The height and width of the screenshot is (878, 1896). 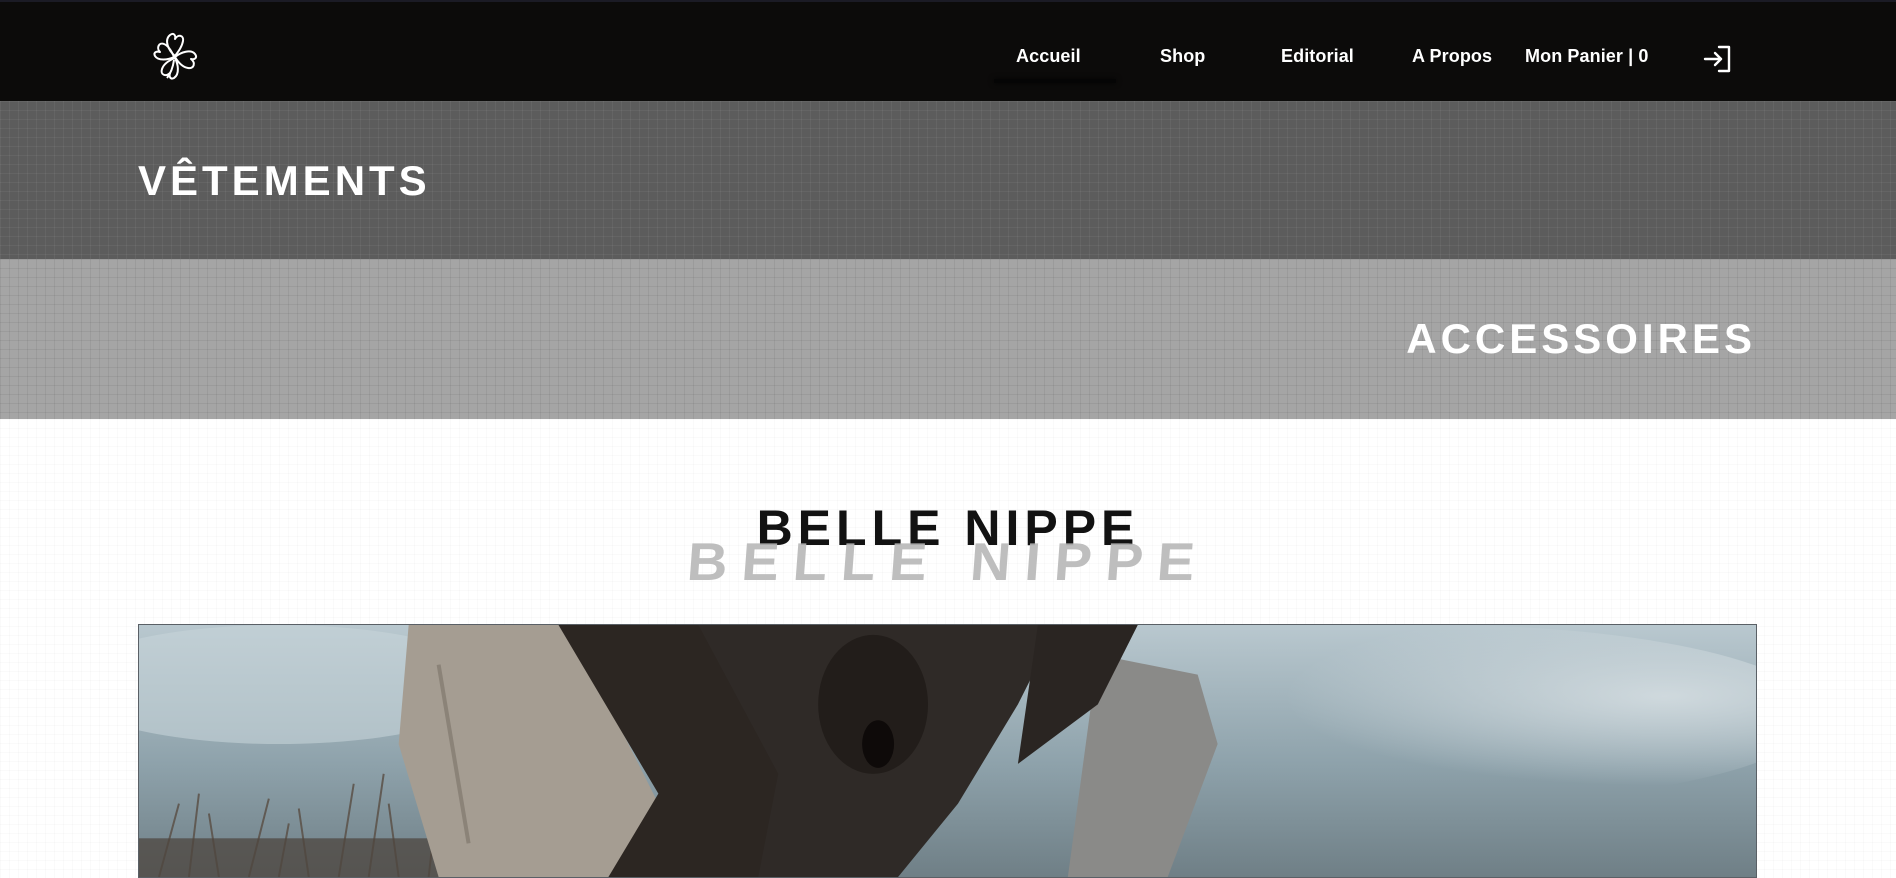 What do you see at coordinates (1452, 56) in the screenshot?
I see `nav-apropos-link: A Propos` at bounding box center [1452, 56].